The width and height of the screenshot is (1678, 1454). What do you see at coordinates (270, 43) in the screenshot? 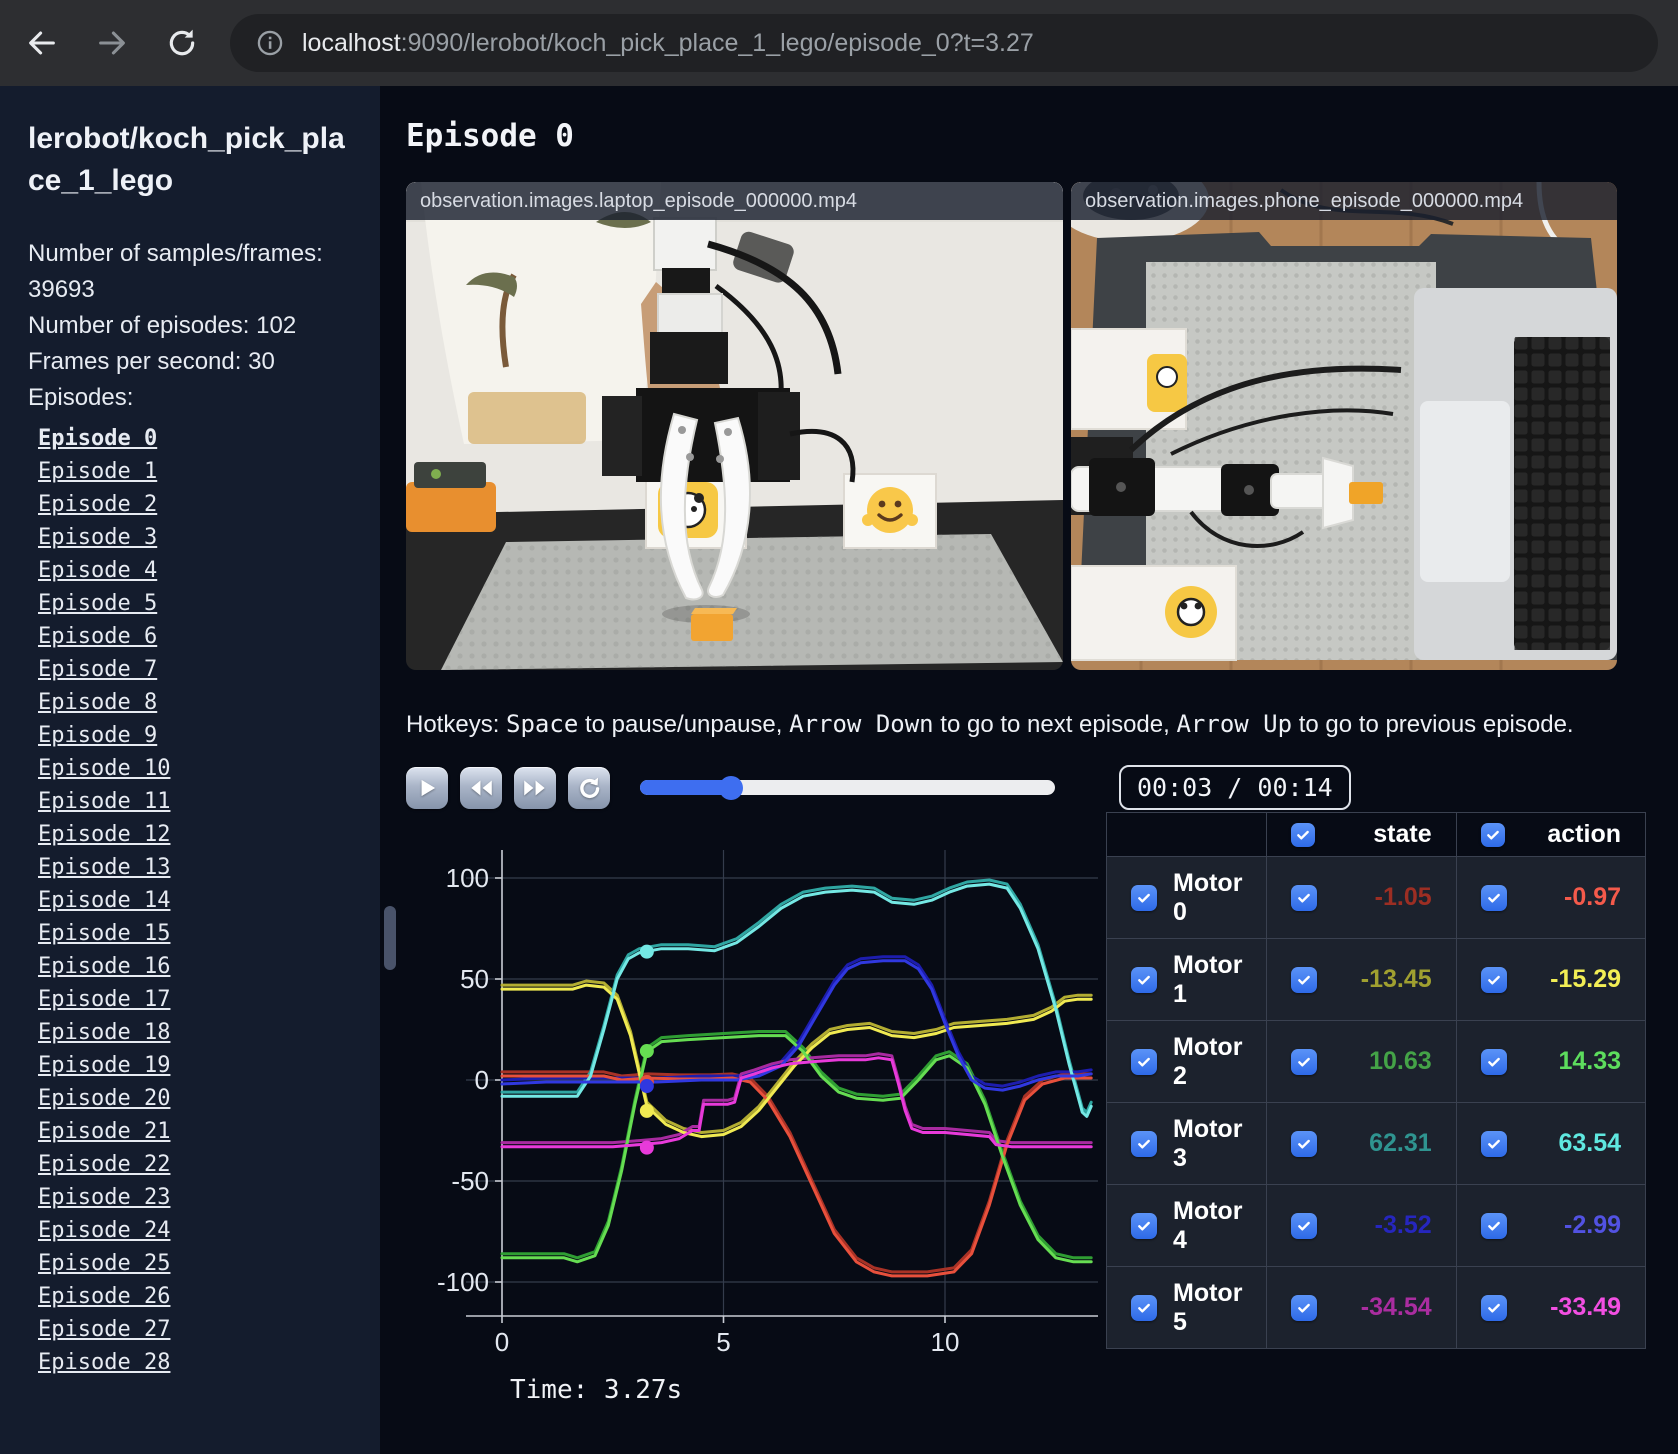
I see `info-icon` at bounding box center [270, 43].